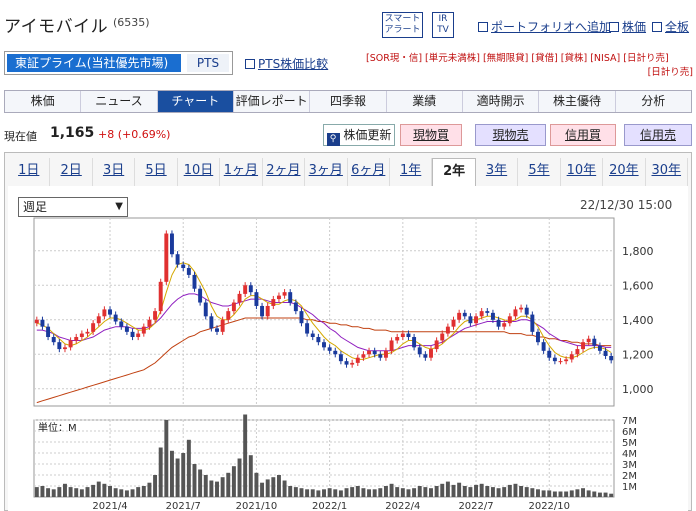  I want to click on time-tick-label: 2021/4, so click(109, 506).